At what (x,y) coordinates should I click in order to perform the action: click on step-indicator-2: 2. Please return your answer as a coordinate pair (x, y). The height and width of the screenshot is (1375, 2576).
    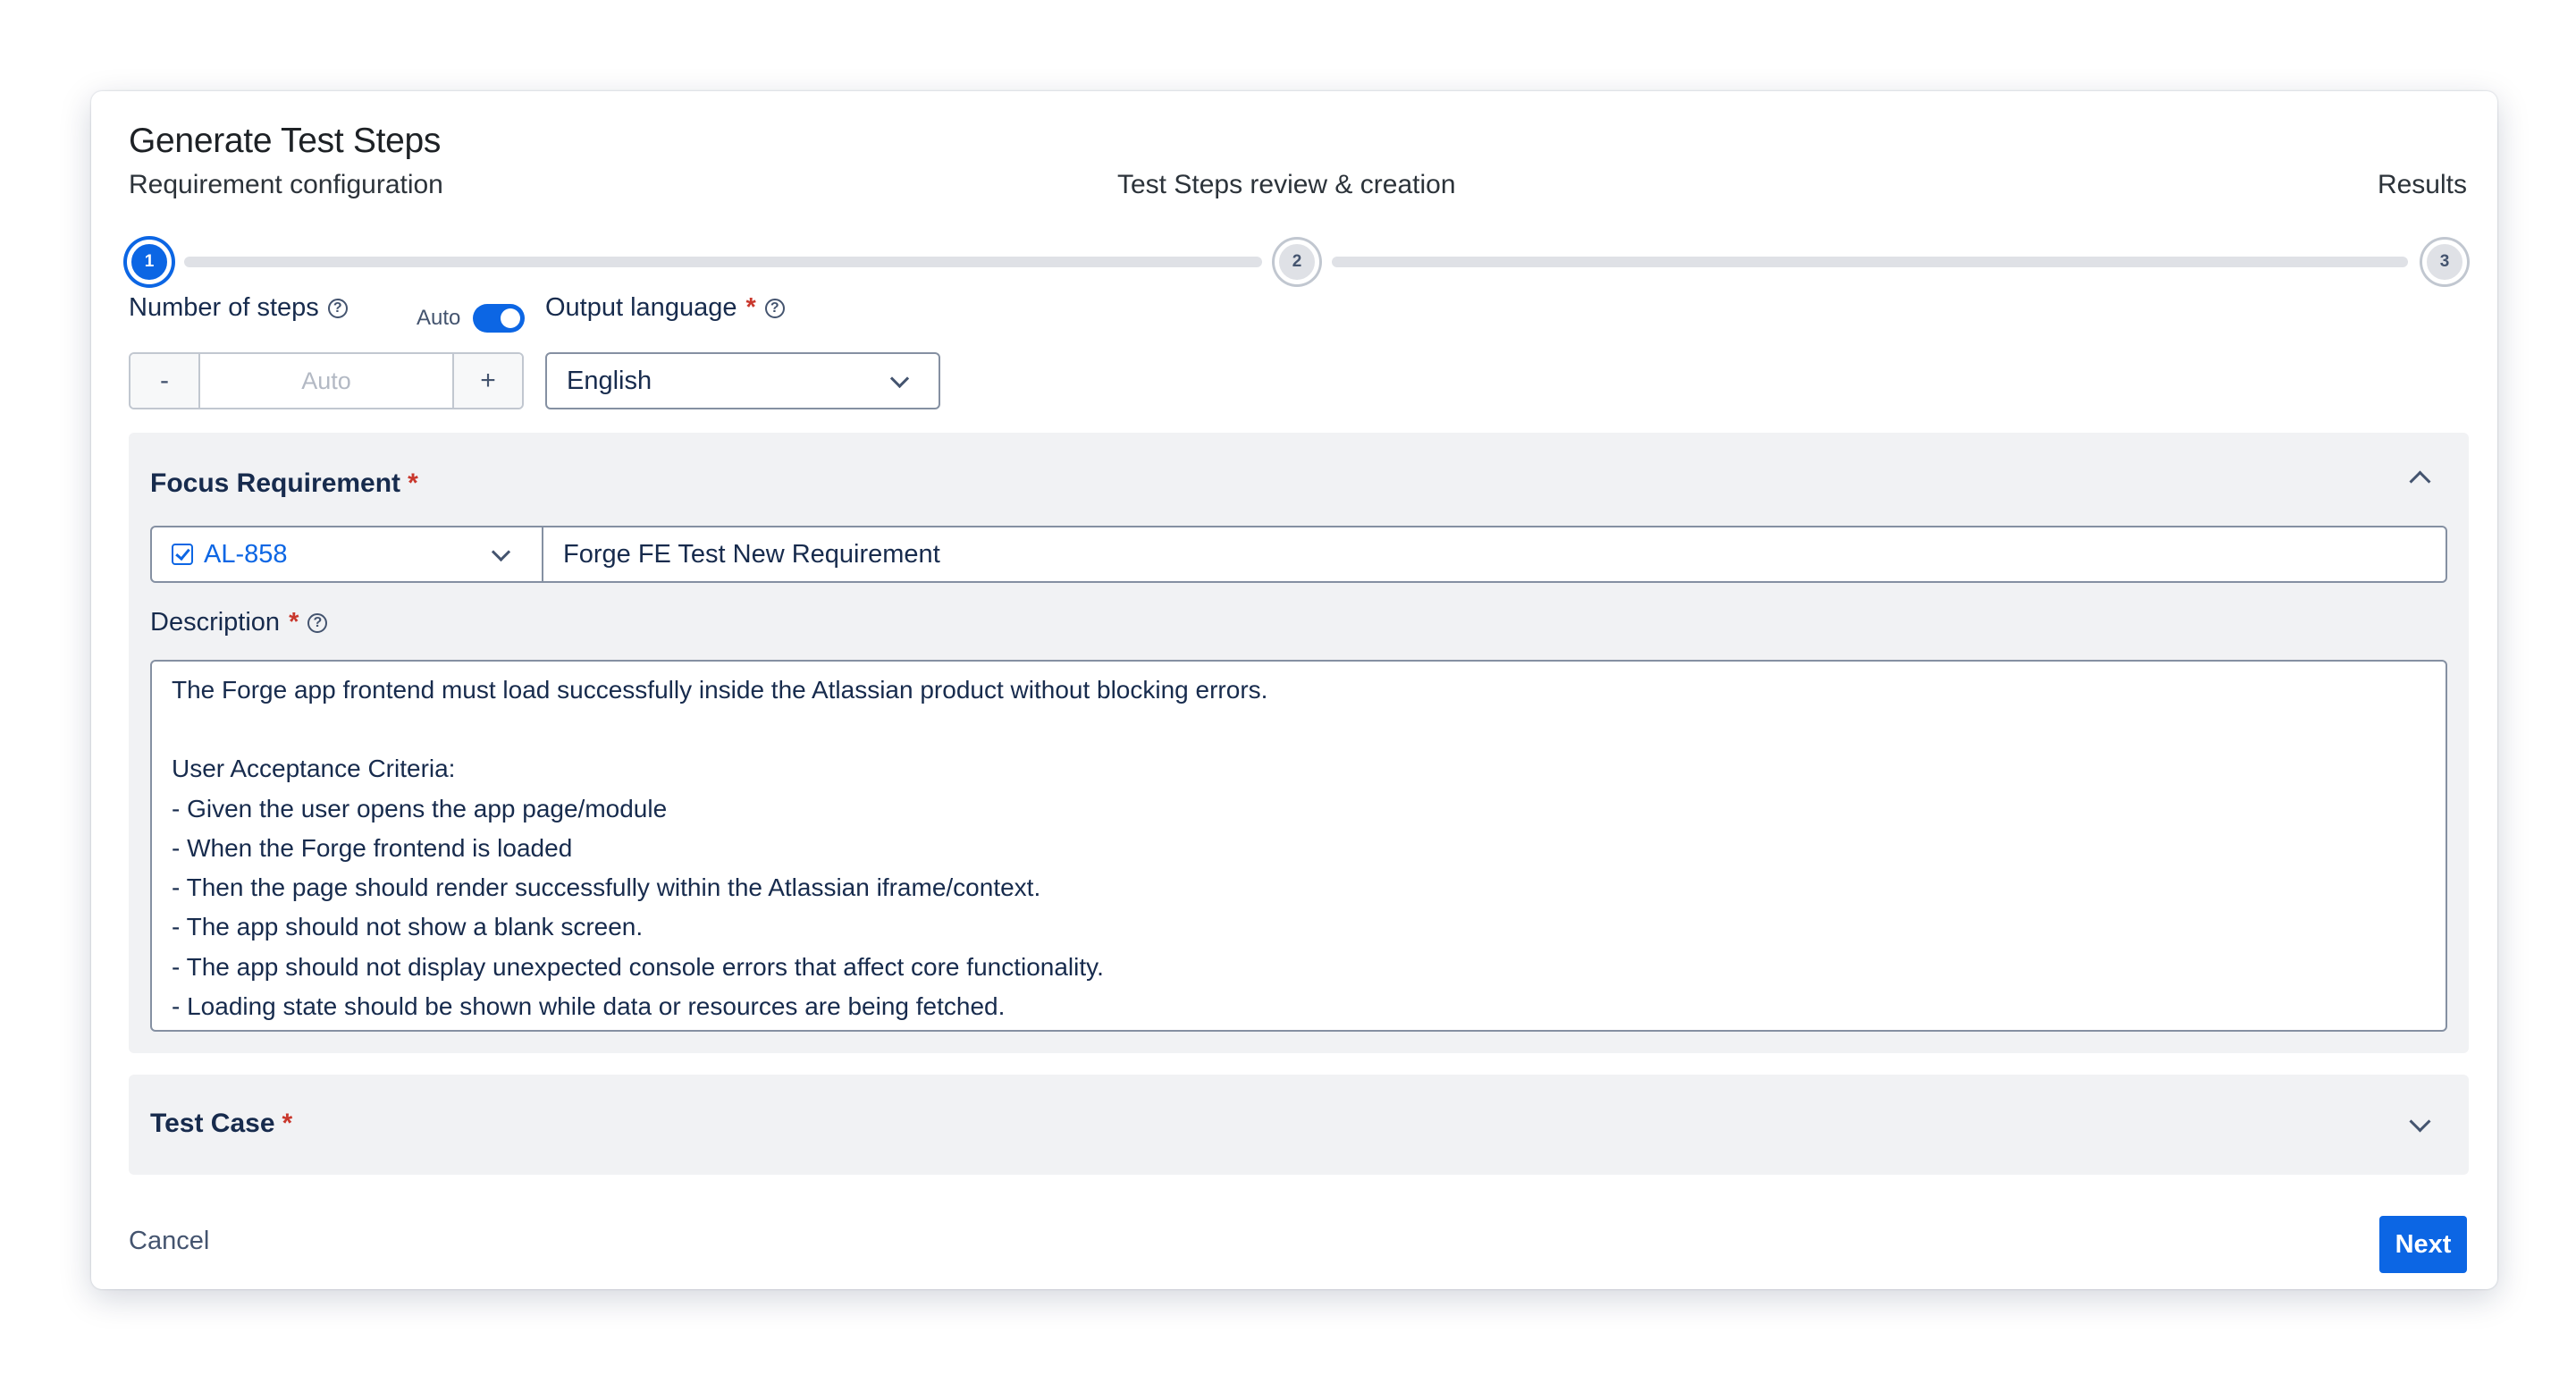
    Looking at the image, I should click on (1297, 262).